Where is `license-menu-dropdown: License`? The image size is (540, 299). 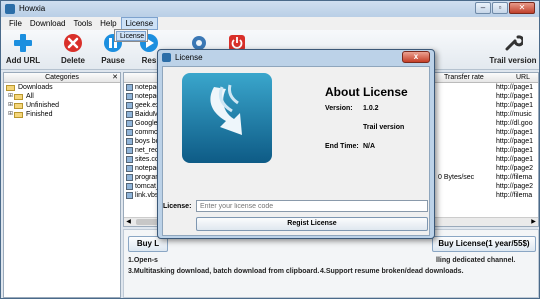
license-menu-dropdown: License is located at coordinates (131, 35).